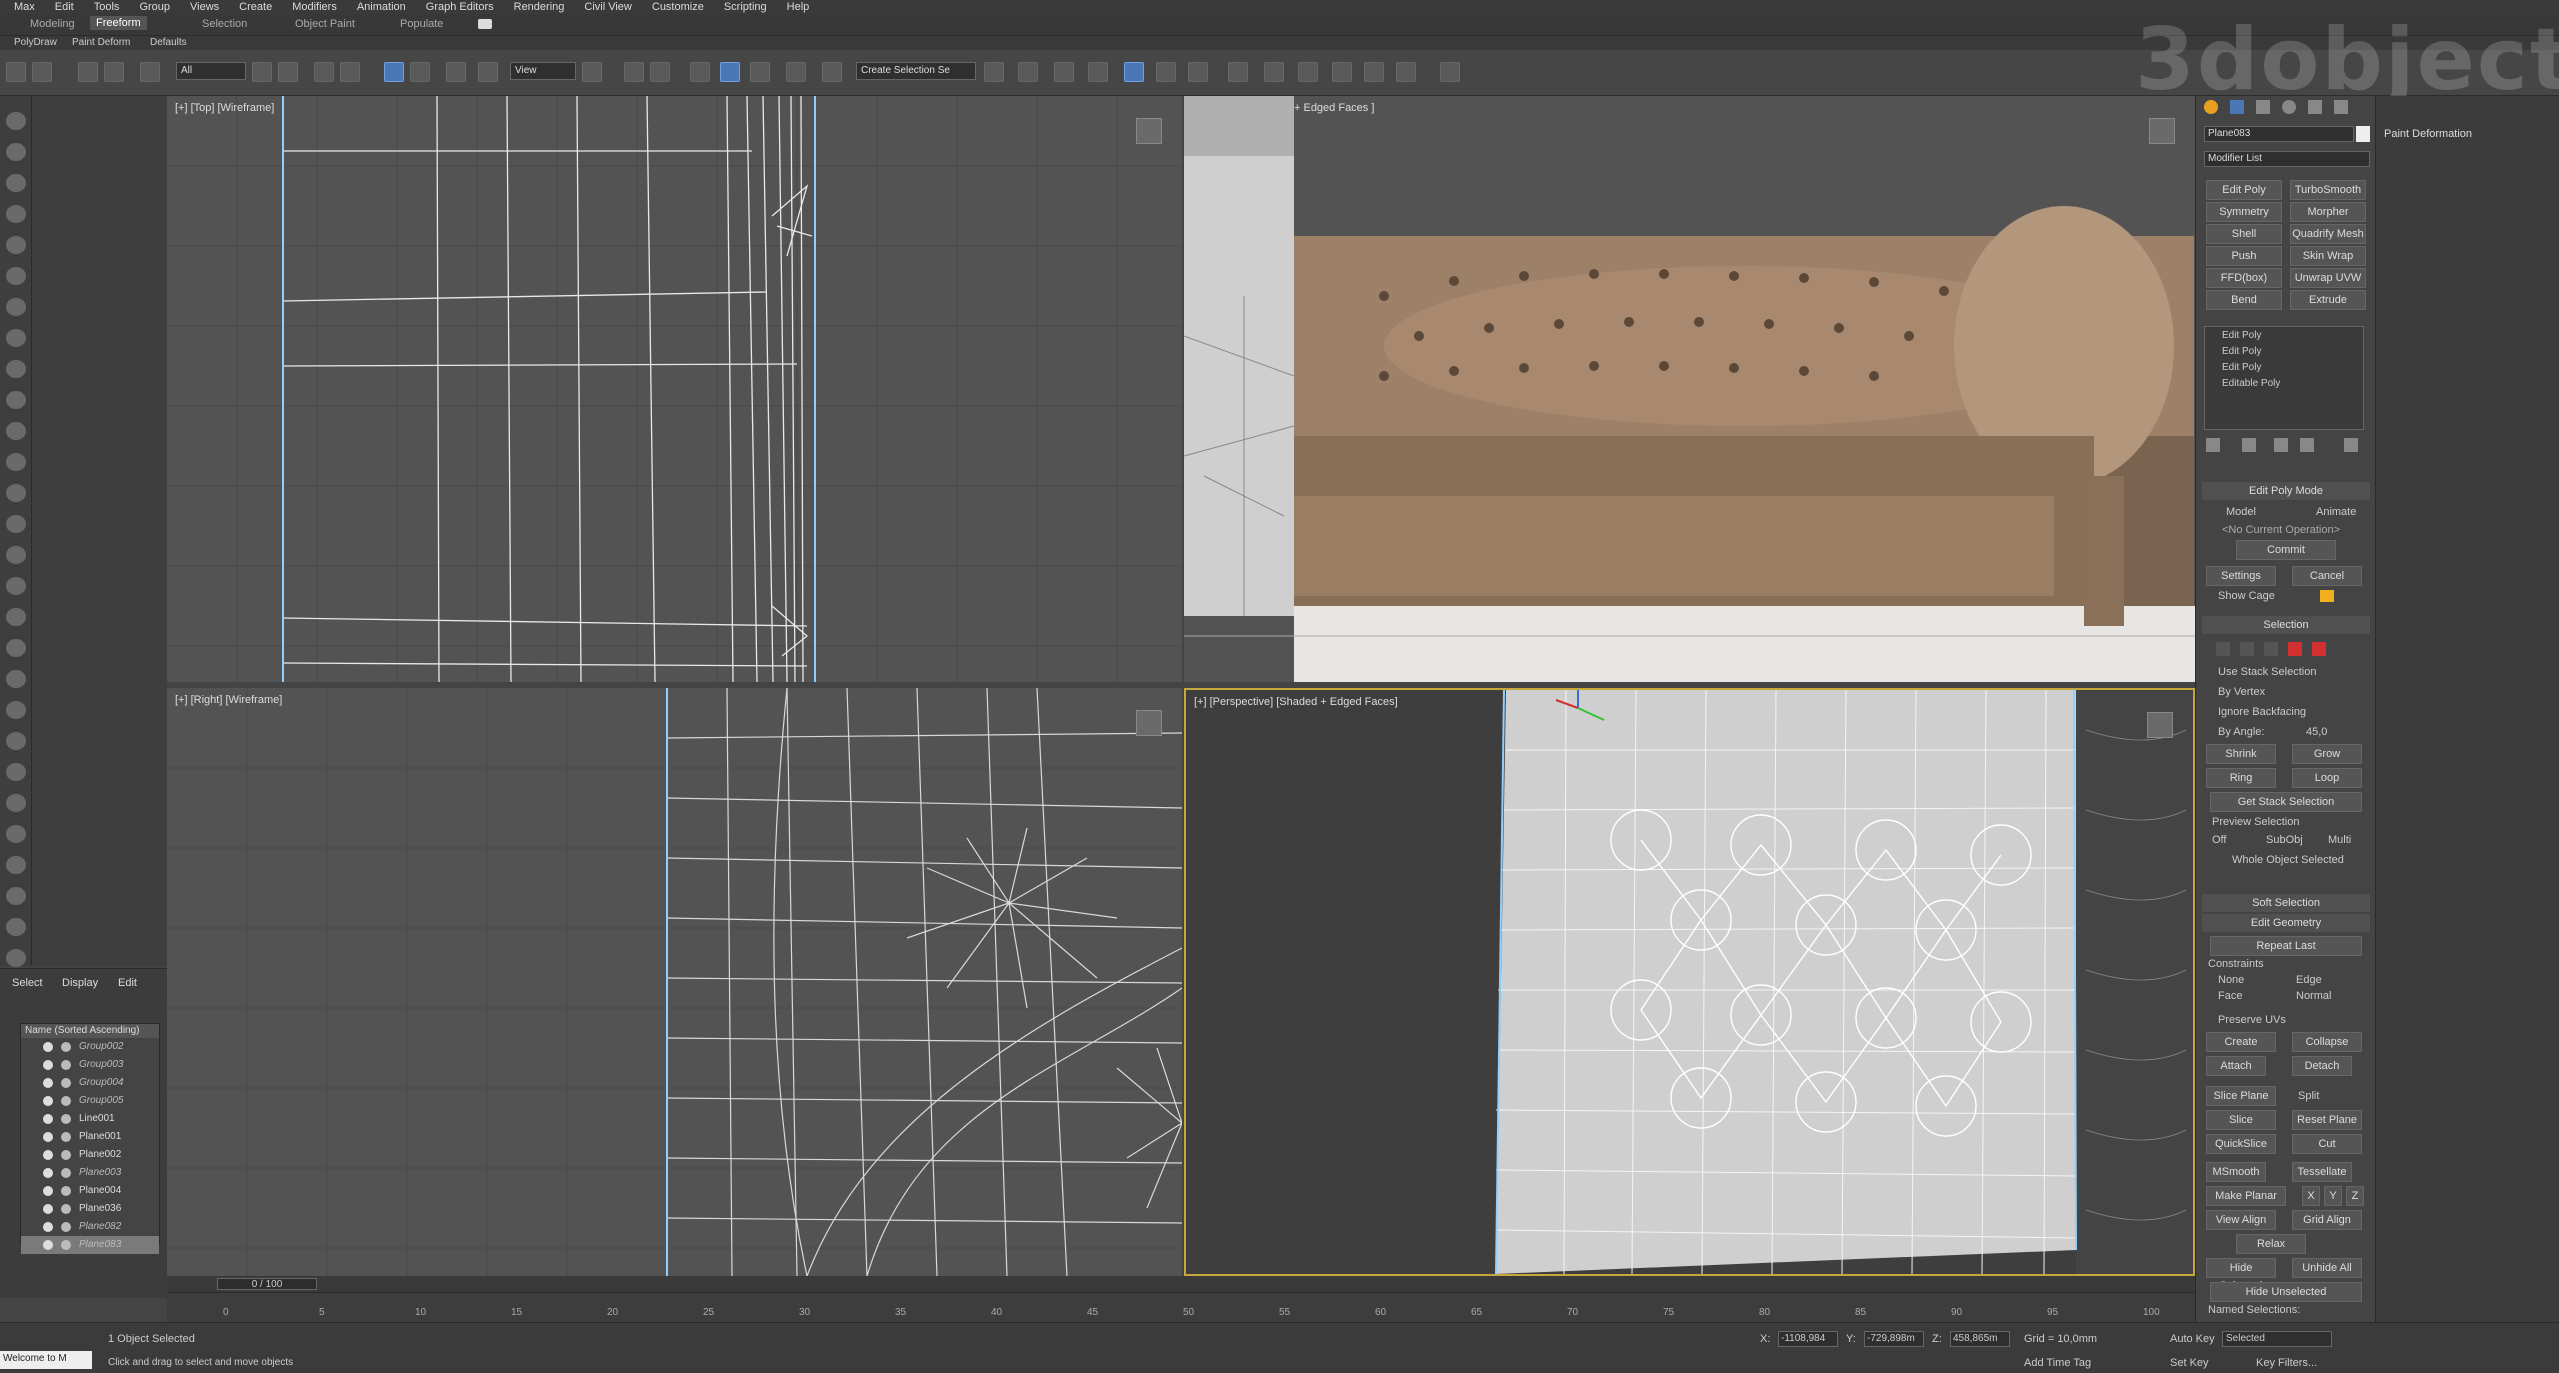  I want to click on select-object-icon, so click(262, 72).